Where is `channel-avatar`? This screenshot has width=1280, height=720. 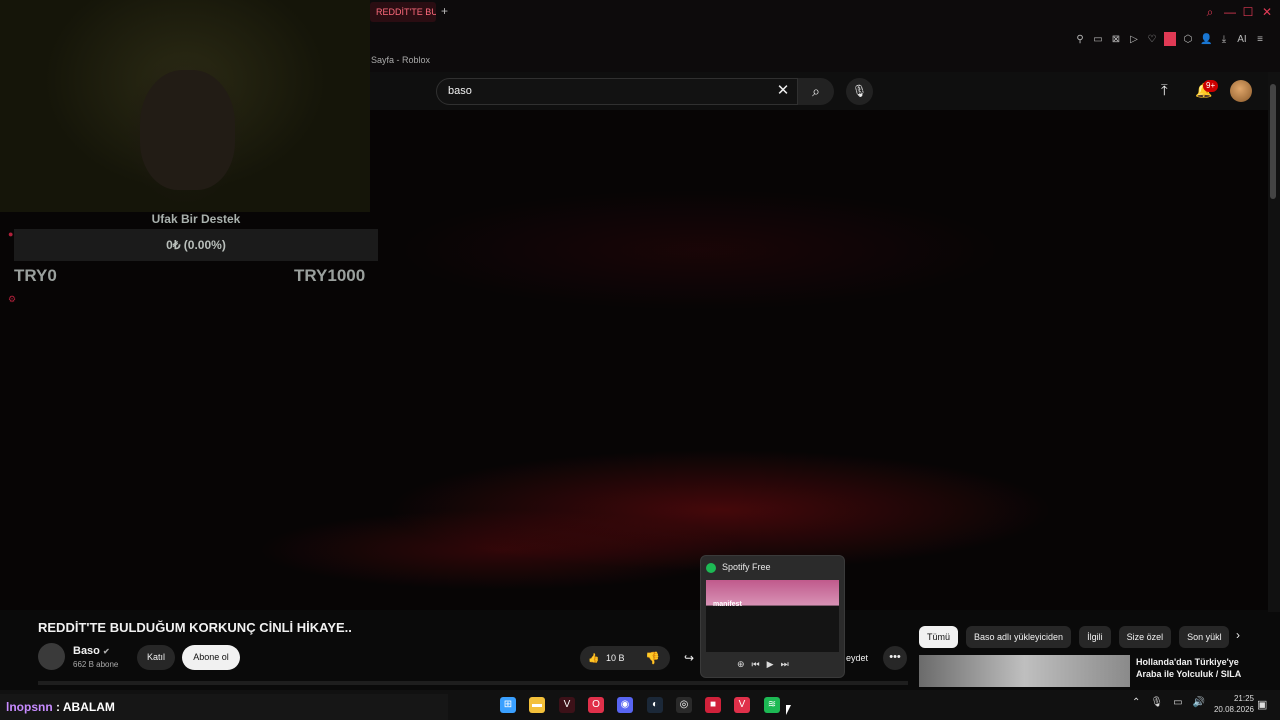
channel-avatar is located at coordinates (51, 656).